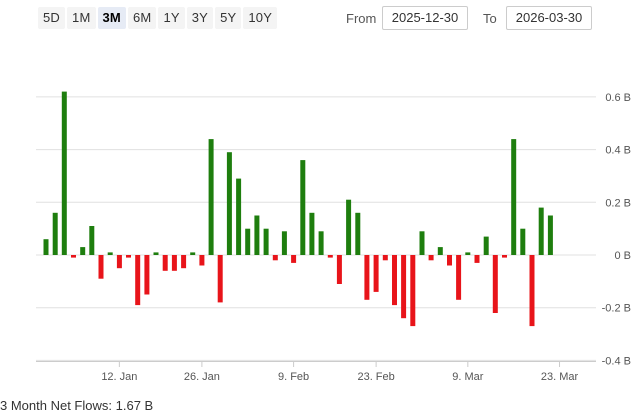 This screenshot has height=417, width=640. What do you see at coordinates (560, 377) in the screenshot?
I see `x-tick-label: 23. Mar` at bounding box center [560, 377].